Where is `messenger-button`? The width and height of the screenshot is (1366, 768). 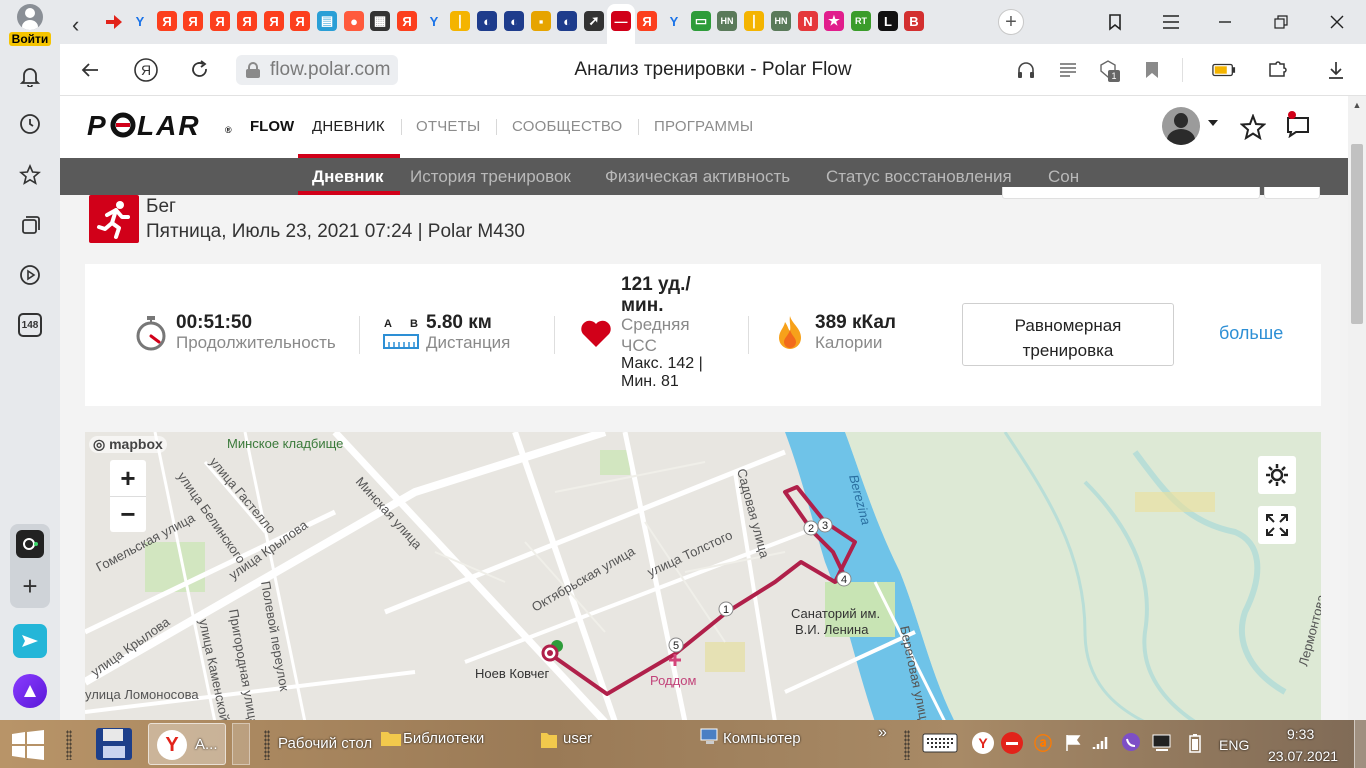 messenger-button is located at coordinates (30, 641).